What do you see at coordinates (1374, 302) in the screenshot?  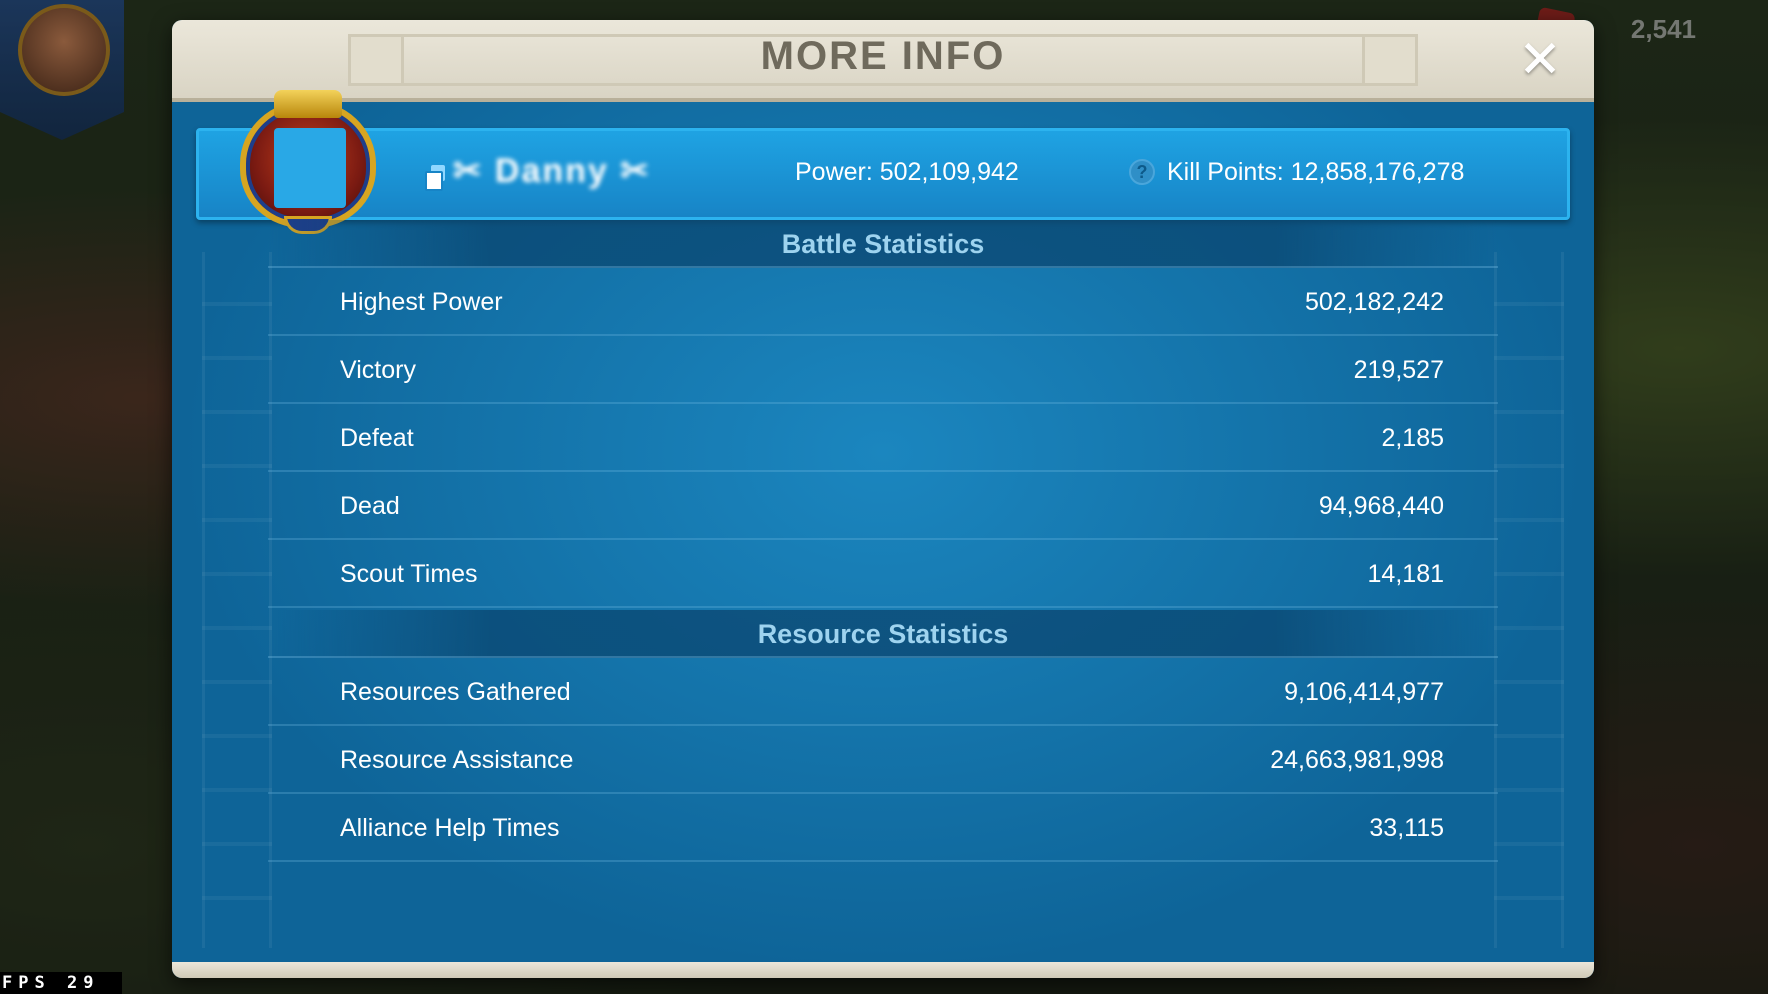 I see `stat-value: 502,182,242` at bounding box center [1374, 302].